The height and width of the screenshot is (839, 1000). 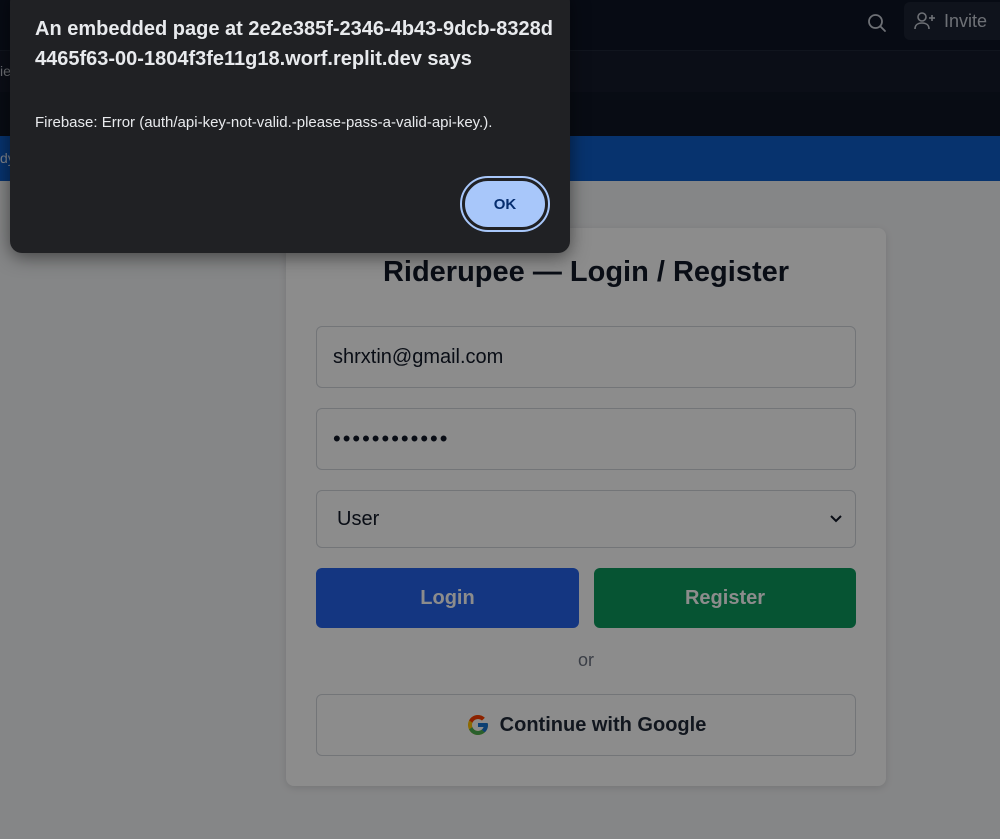 I want to click on ok-button: OK, so click(x=505, y=204).